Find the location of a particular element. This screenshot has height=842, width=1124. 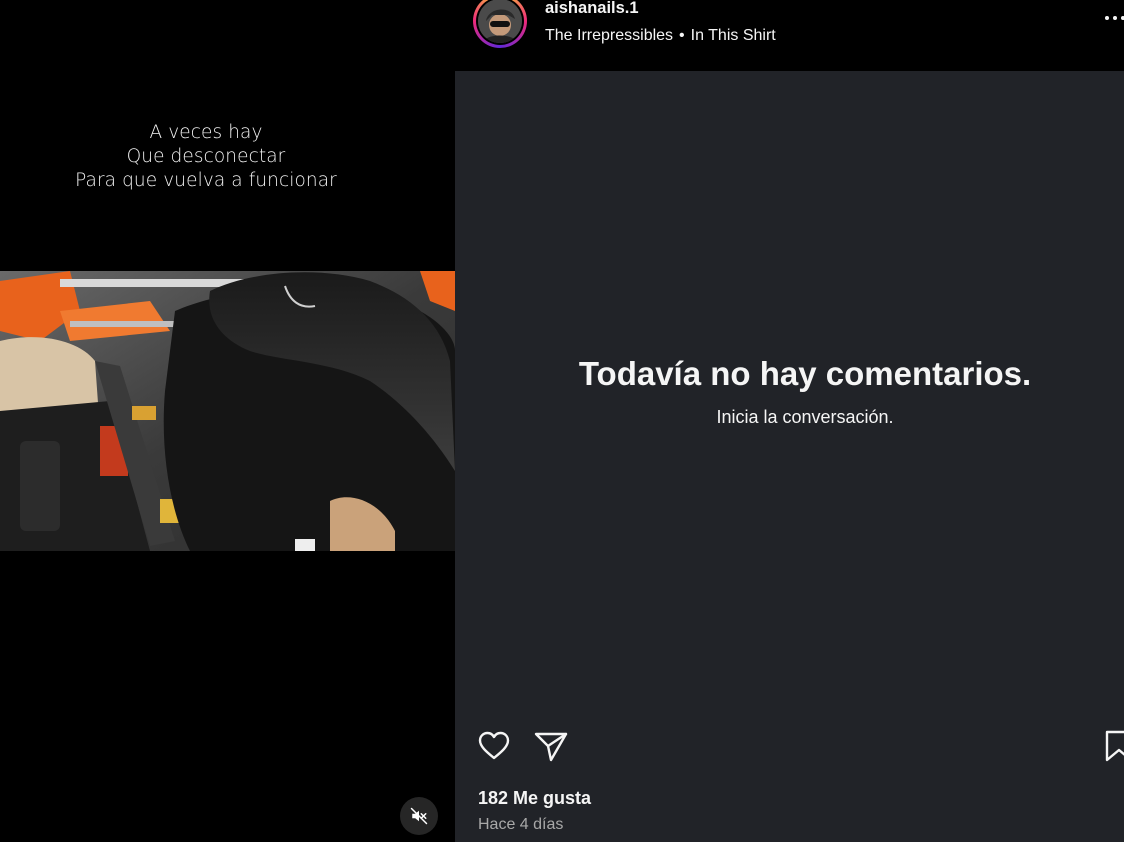

audio-track-link: In This Shirt is located at coordinates (733, 35).